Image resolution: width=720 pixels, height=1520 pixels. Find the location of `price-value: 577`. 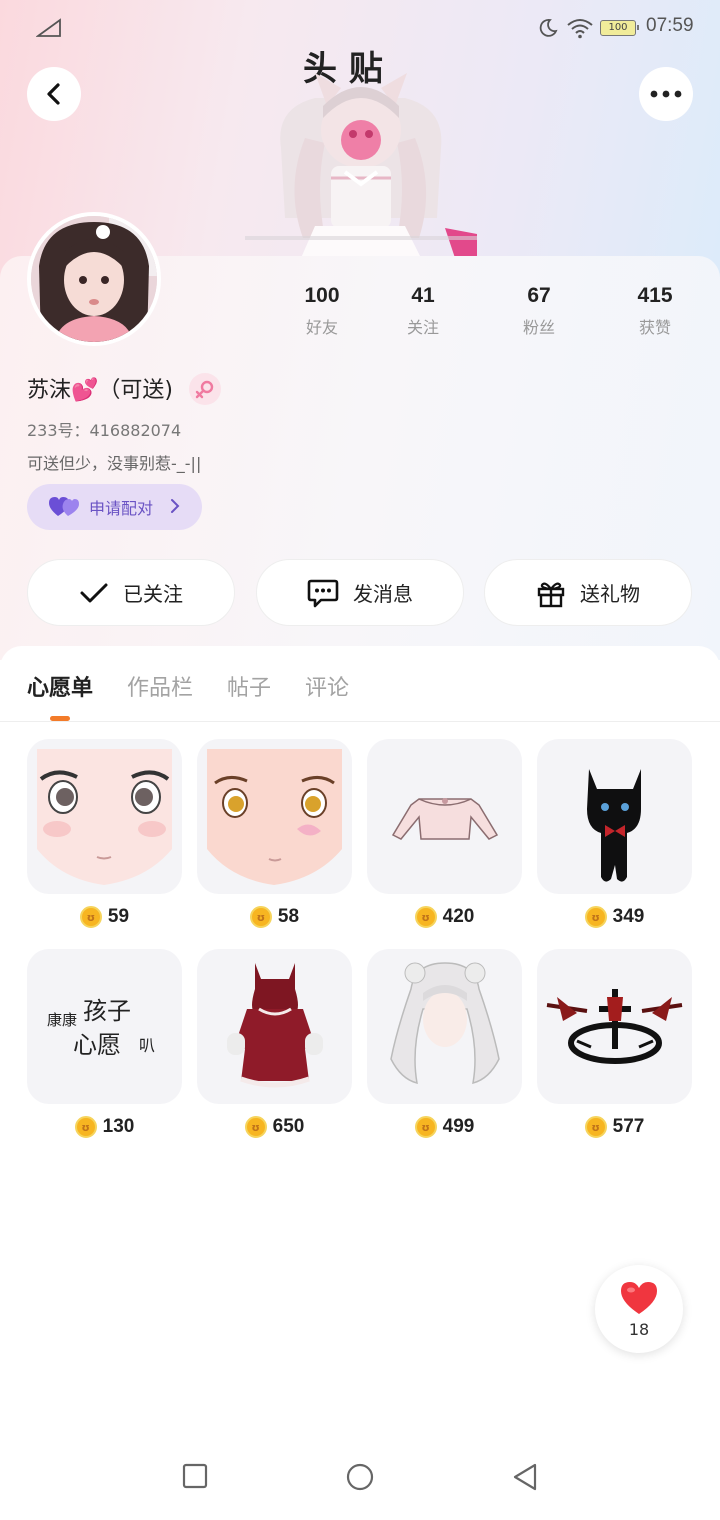

price-value: 577 is located at coordinates (628, 1126).